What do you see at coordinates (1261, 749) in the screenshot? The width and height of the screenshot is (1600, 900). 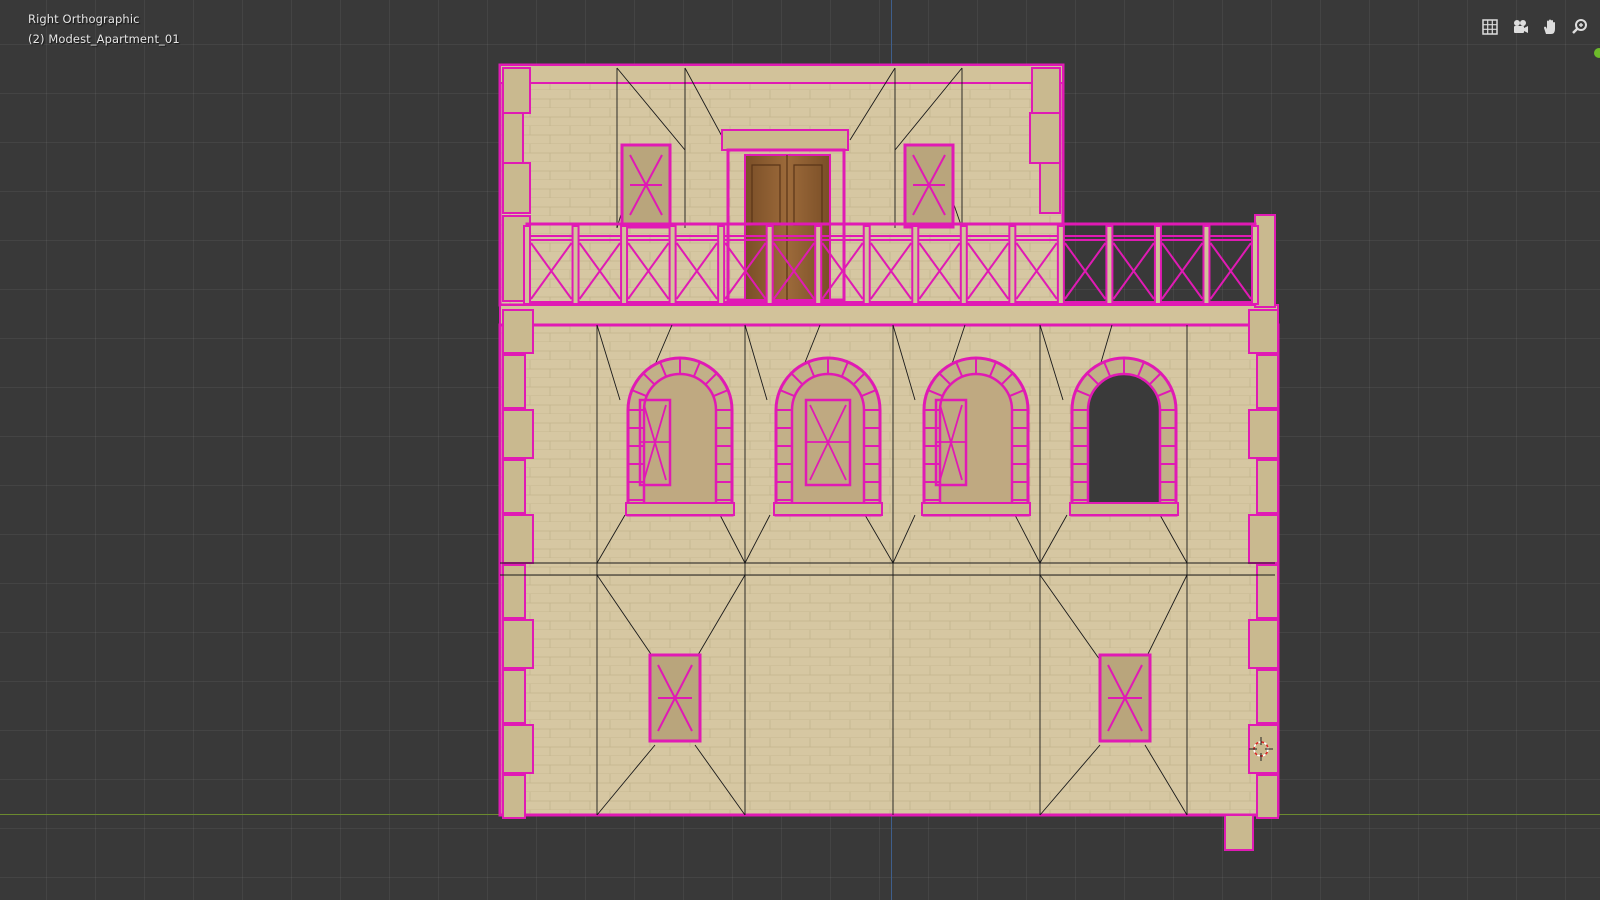 I see `3d-cursor-icon` at bounding box center [1261, 749].